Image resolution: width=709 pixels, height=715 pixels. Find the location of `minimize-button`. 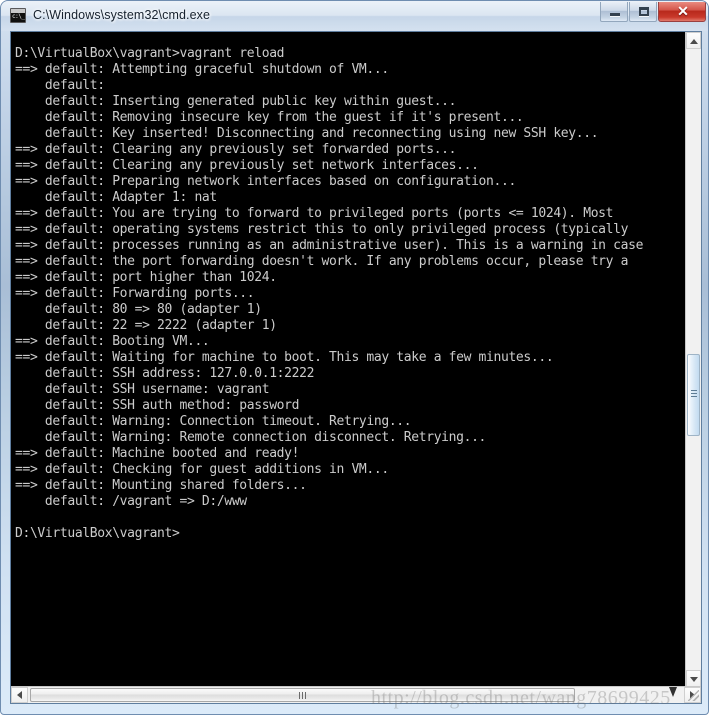

minimize-button is located at coordinates (614, 12).